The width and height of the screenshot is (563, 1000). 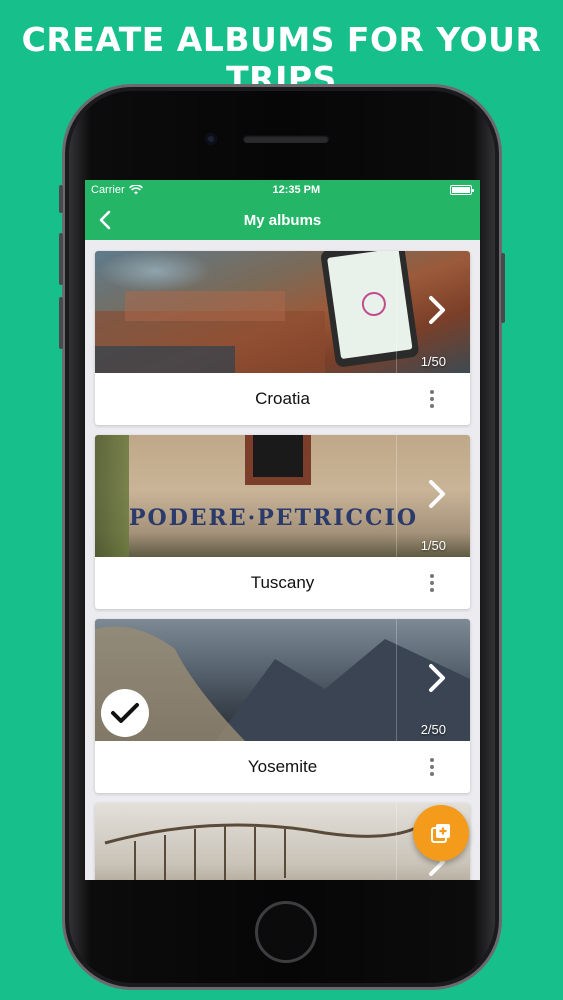 I want to click on mountain-image, so click(x=282, y=683).